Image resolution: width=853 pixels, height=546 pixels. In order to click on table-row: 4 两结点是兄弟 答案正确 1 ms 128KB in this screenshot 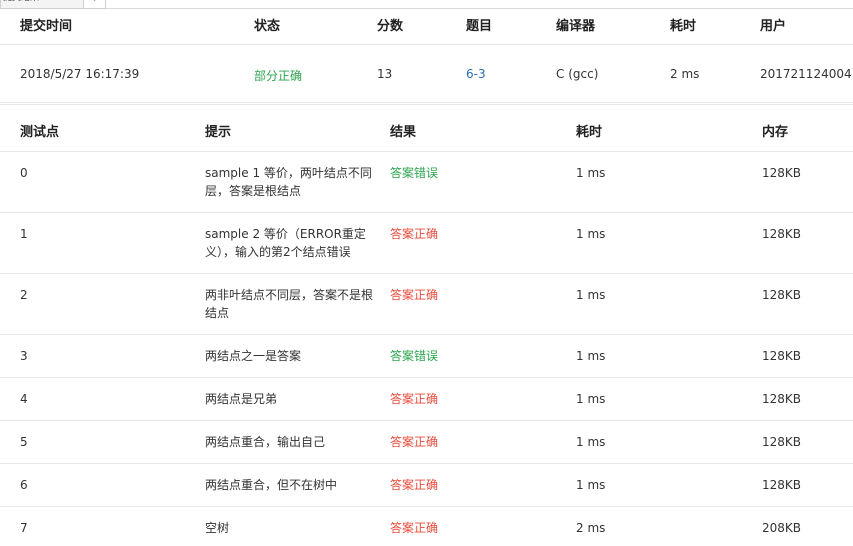, I will do `click(426, 399)`.